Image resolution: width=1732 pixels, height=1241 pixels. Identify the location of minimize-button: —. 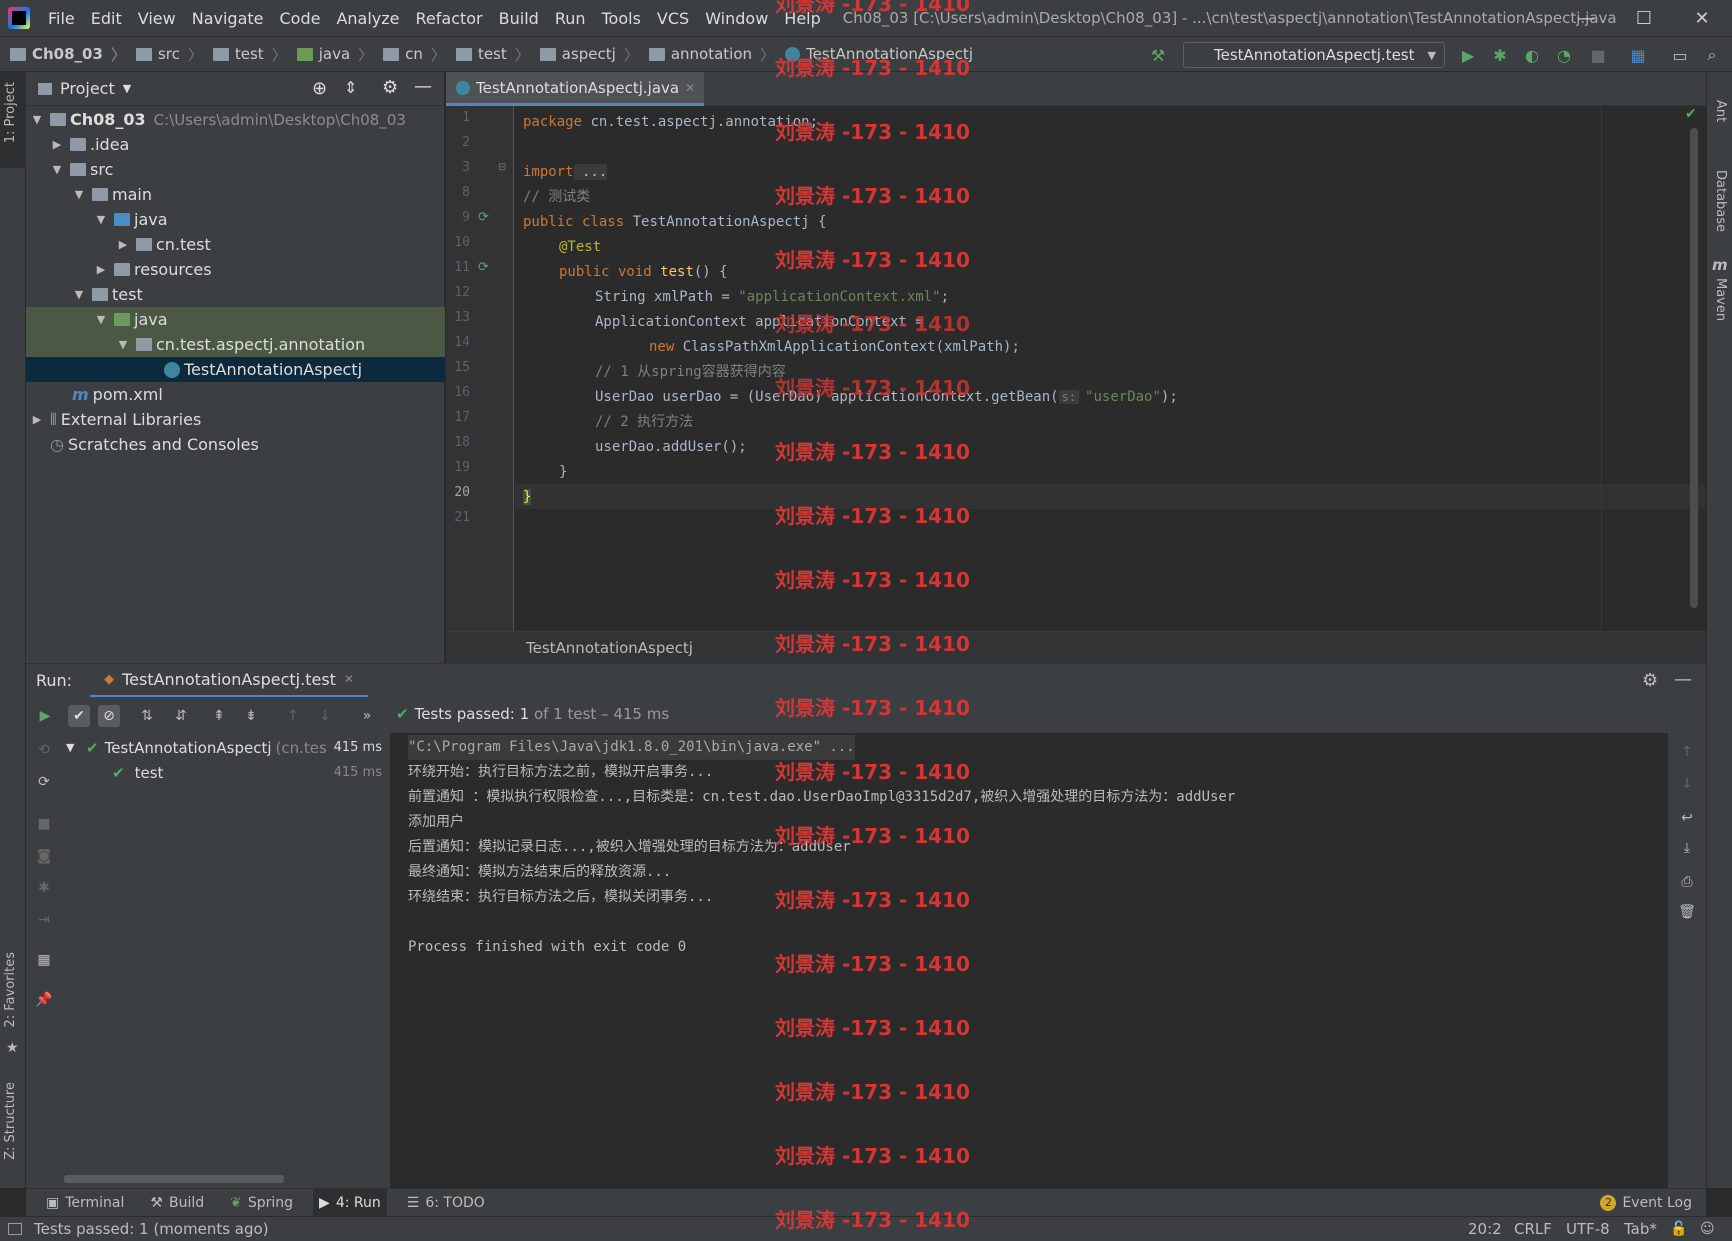
(1586, 18).